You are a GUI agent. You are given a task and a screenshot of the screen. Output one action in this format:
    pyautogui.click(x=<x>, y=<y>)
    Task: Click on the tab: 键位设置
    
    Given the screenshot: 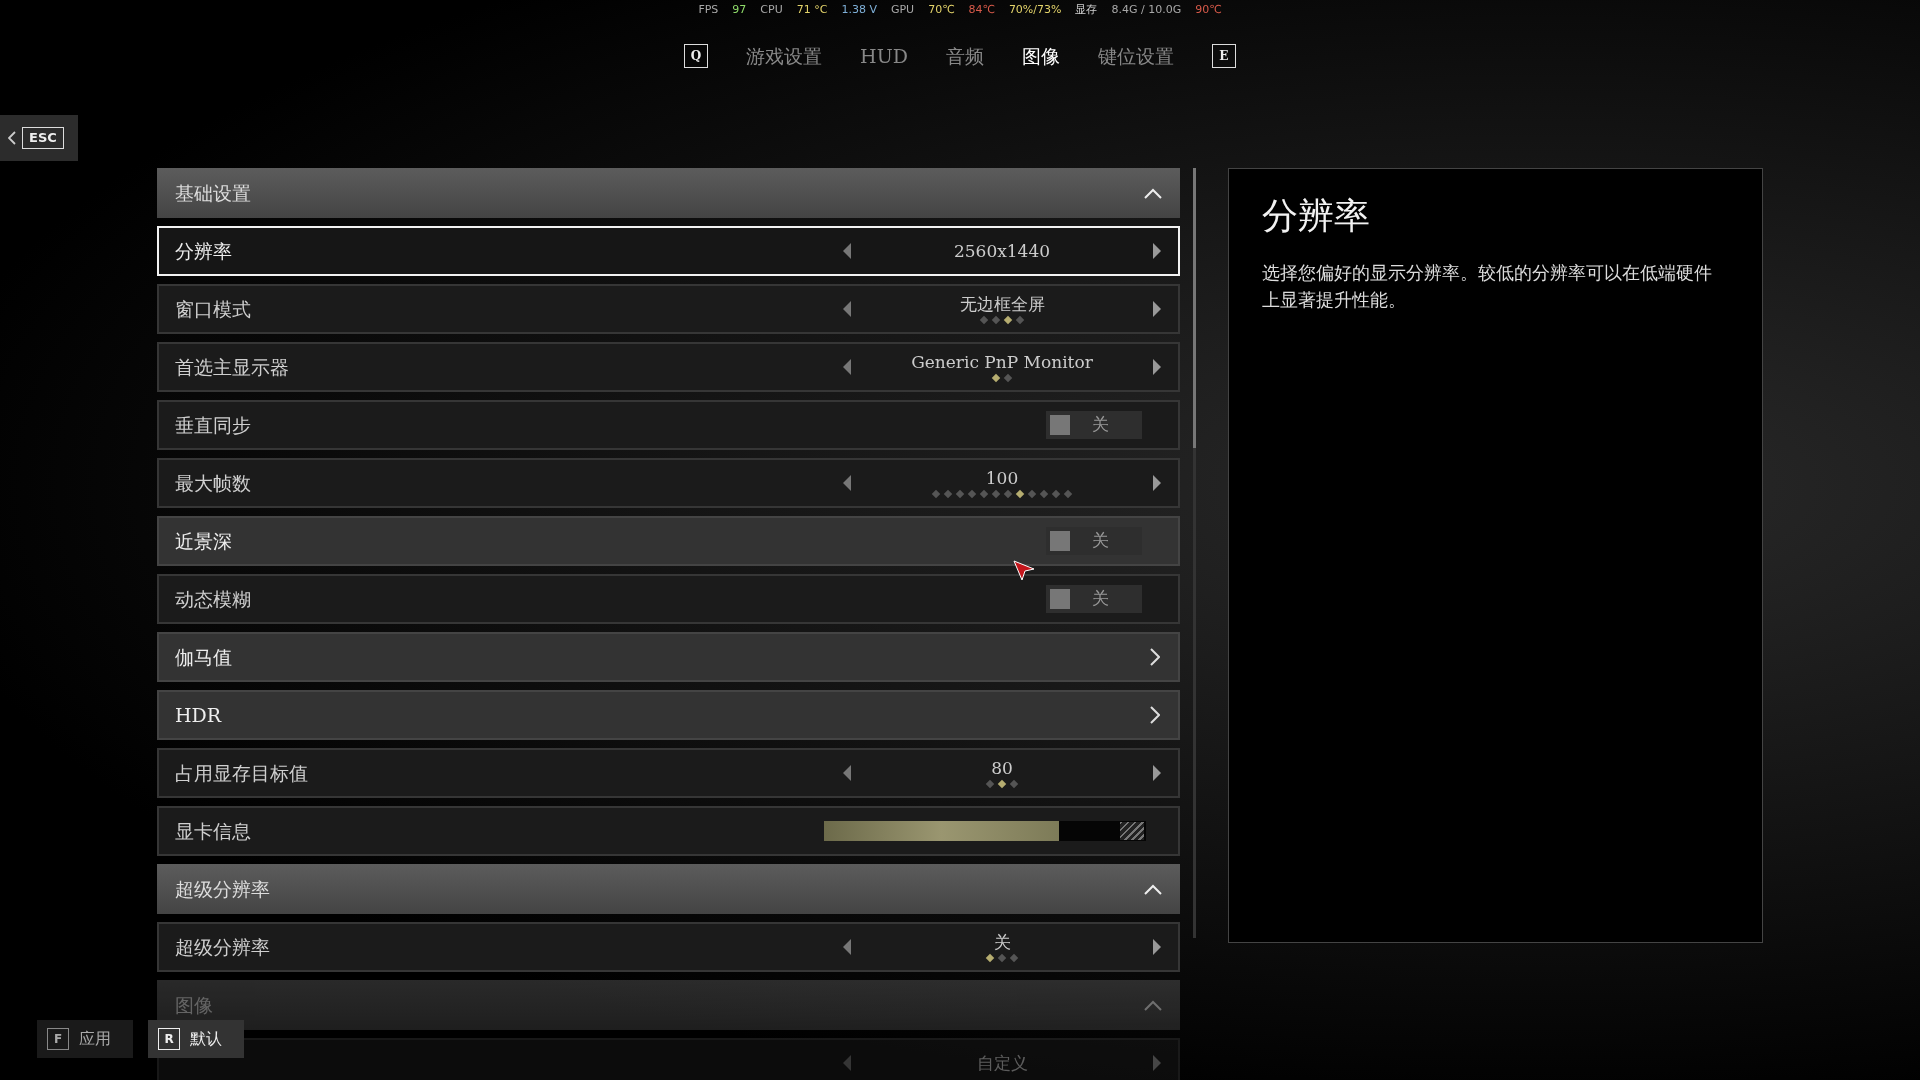 What is the action you would take?
    pyautogui.click(x=1135, y=56)
    